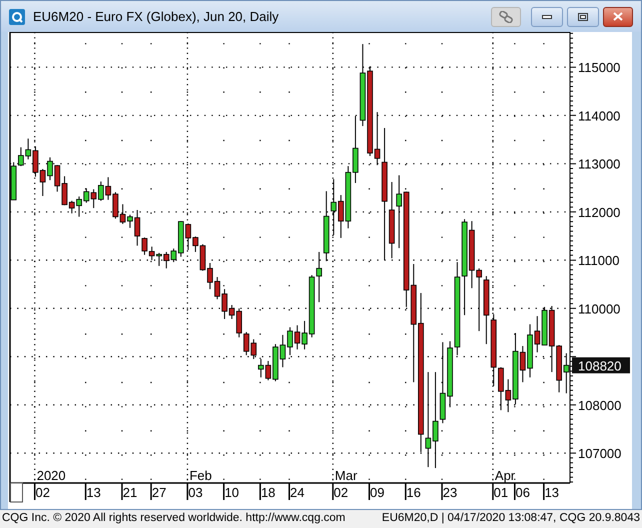 The image size is (642, 528). What do you see at coordinates (297, 492) in the screenshot?
I see `date-label: 24` at bounding box center [297, 492].